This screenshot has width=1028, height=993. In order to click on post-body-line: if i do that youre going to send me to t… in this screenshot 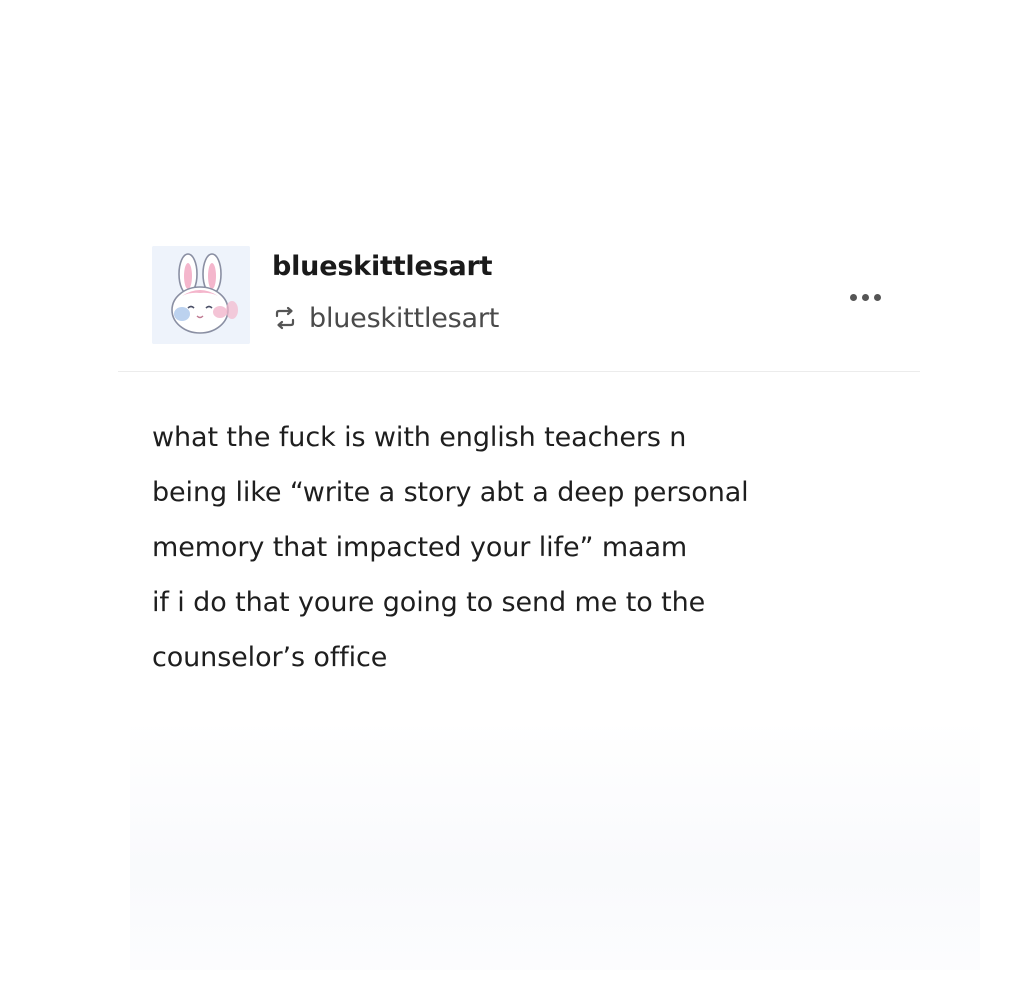, I will do `click(429, 602)`.